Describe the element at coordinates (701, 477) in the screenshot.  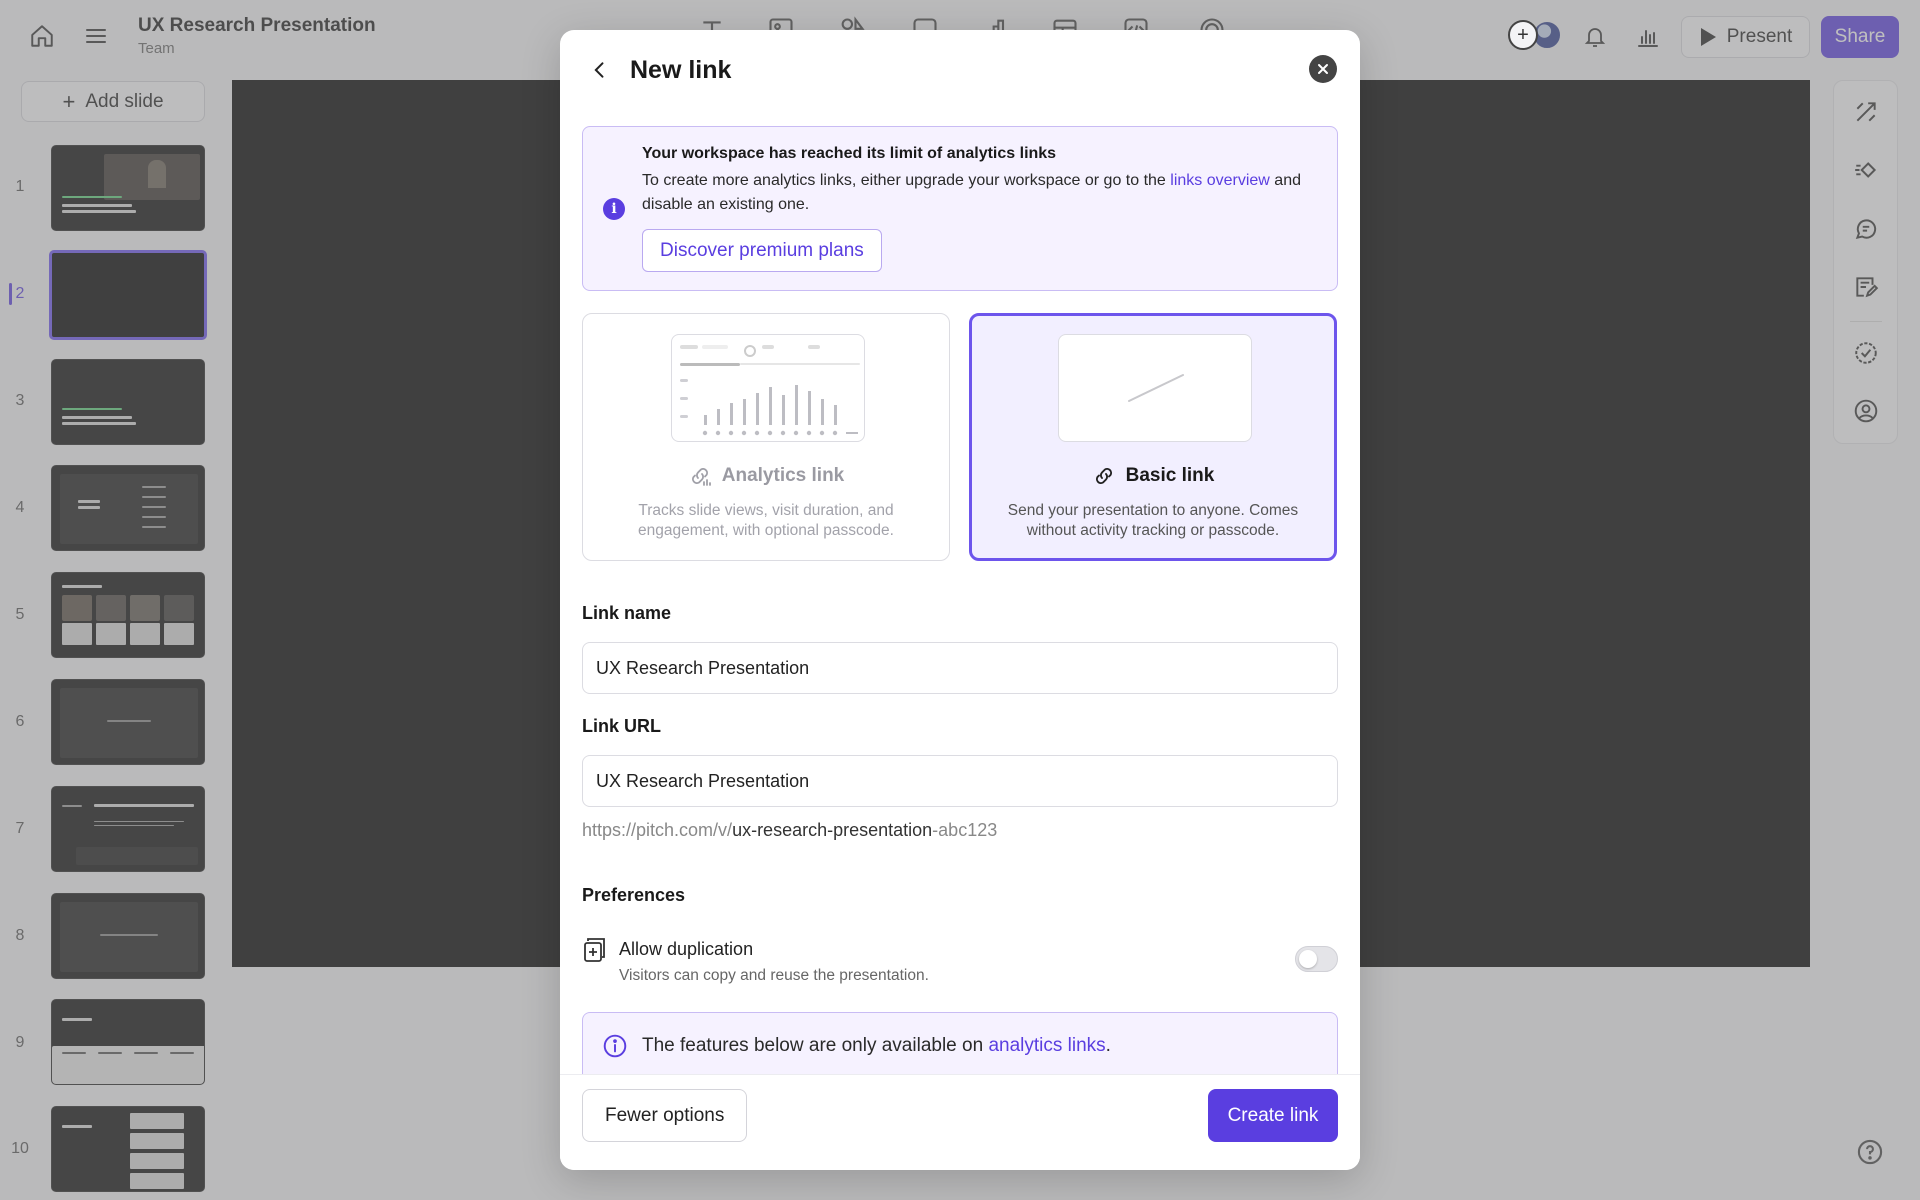
I see `analytics-link-icon` at that location.